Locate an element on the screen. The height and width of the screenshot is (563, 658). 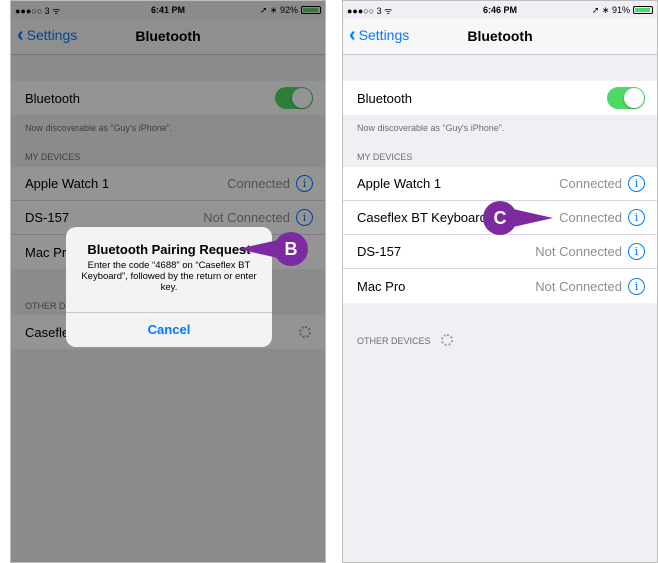
bluetooth-toggle is located at coordinates (626, 98).